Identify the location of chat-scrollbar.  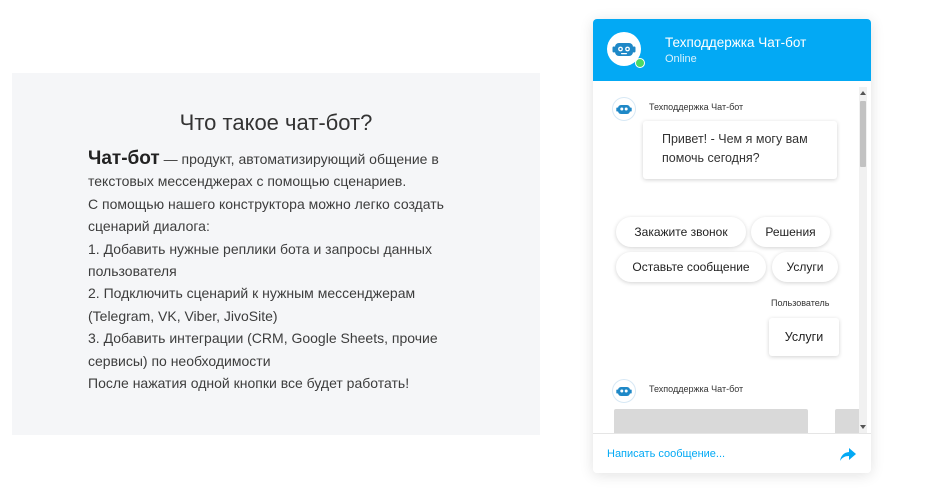
(863, 260).